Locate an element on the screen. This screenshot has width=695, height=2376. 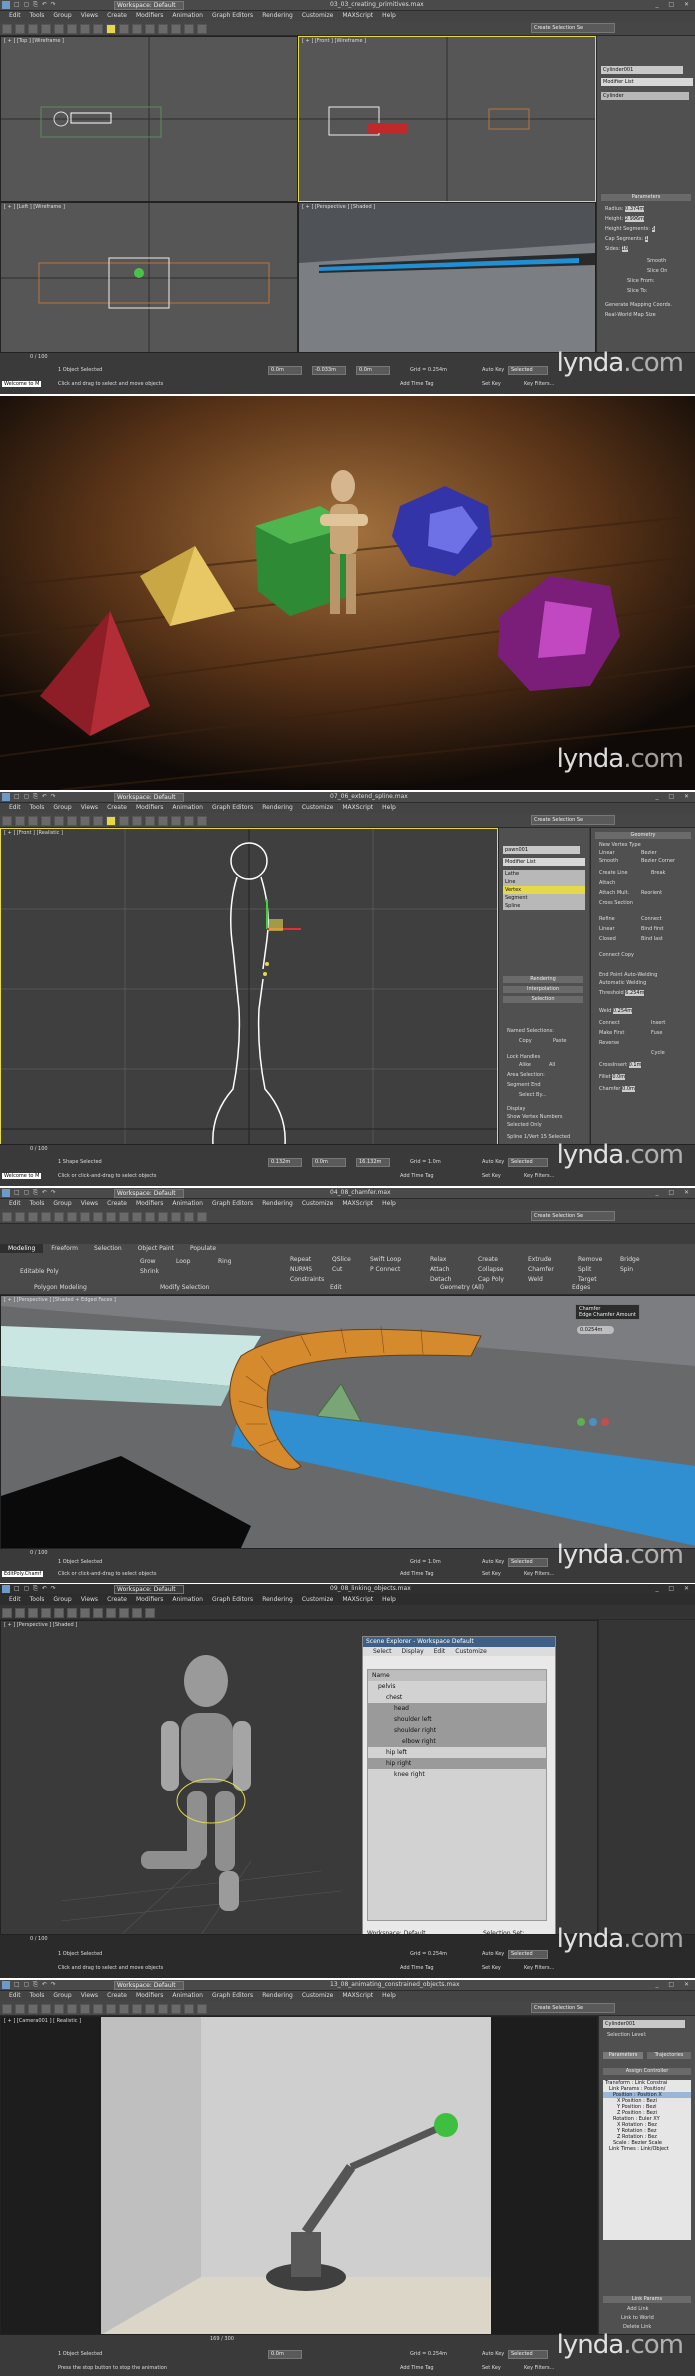
auto-key-button: Auto Key is located at coordinates (493, 370).